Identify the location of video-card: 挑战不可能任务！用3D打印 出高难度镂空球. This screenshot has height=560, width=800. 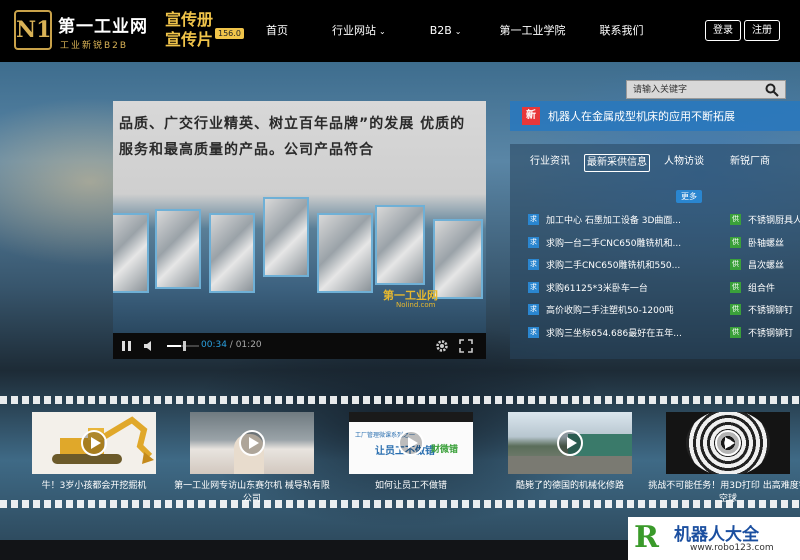
(724, 458).